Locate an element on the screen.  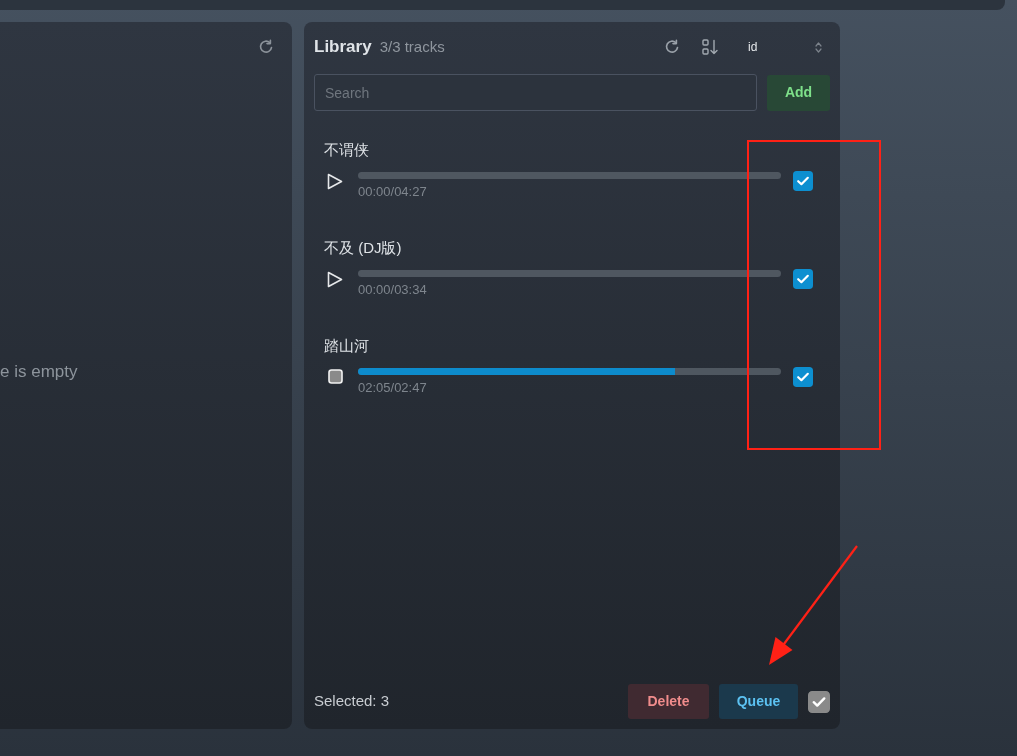
track-time: 00:00/03:34 is located at coordinates (392, 290).